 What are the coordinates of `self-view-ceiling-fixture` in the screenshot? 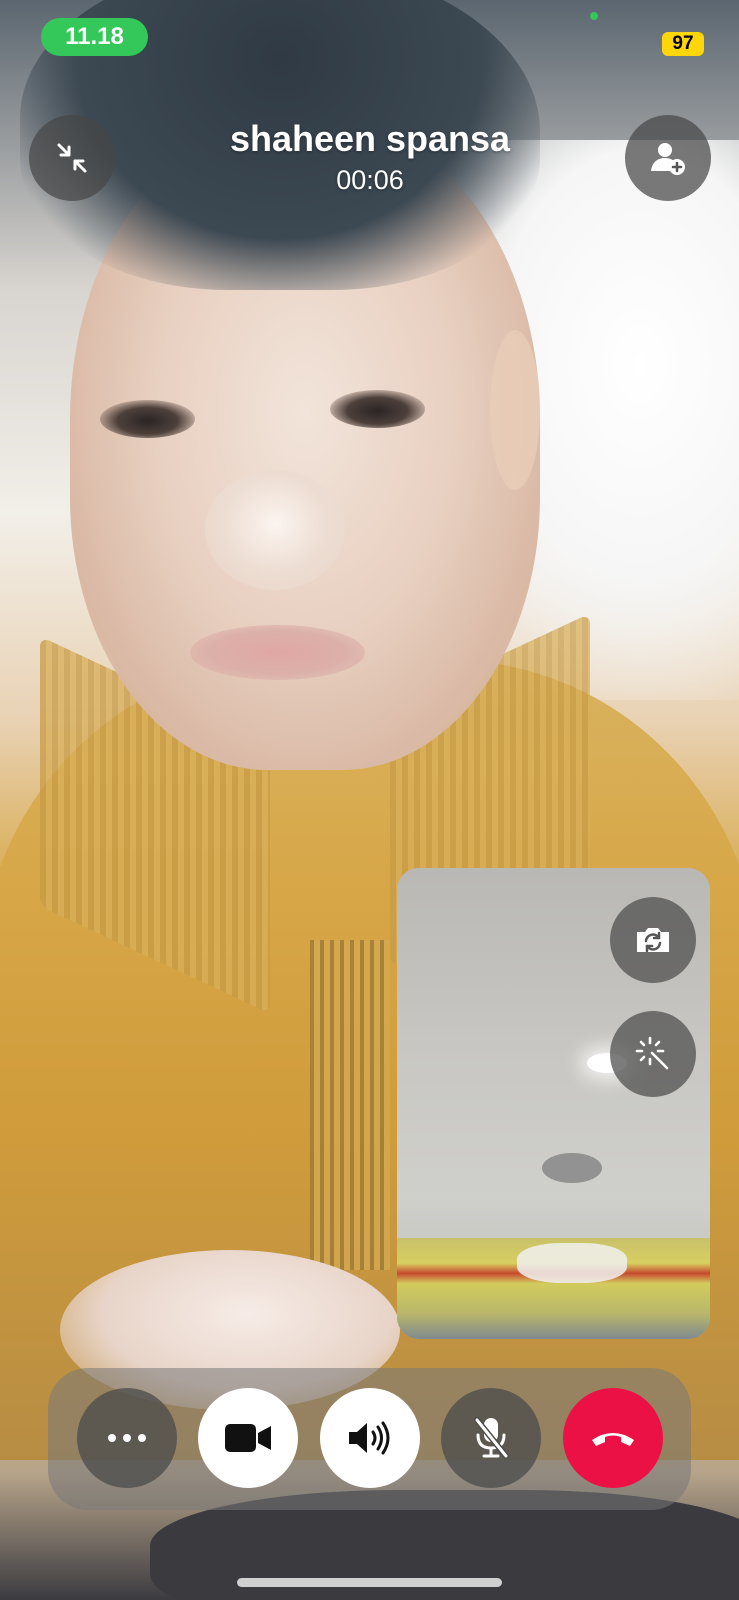 It's located at (572, 1168).